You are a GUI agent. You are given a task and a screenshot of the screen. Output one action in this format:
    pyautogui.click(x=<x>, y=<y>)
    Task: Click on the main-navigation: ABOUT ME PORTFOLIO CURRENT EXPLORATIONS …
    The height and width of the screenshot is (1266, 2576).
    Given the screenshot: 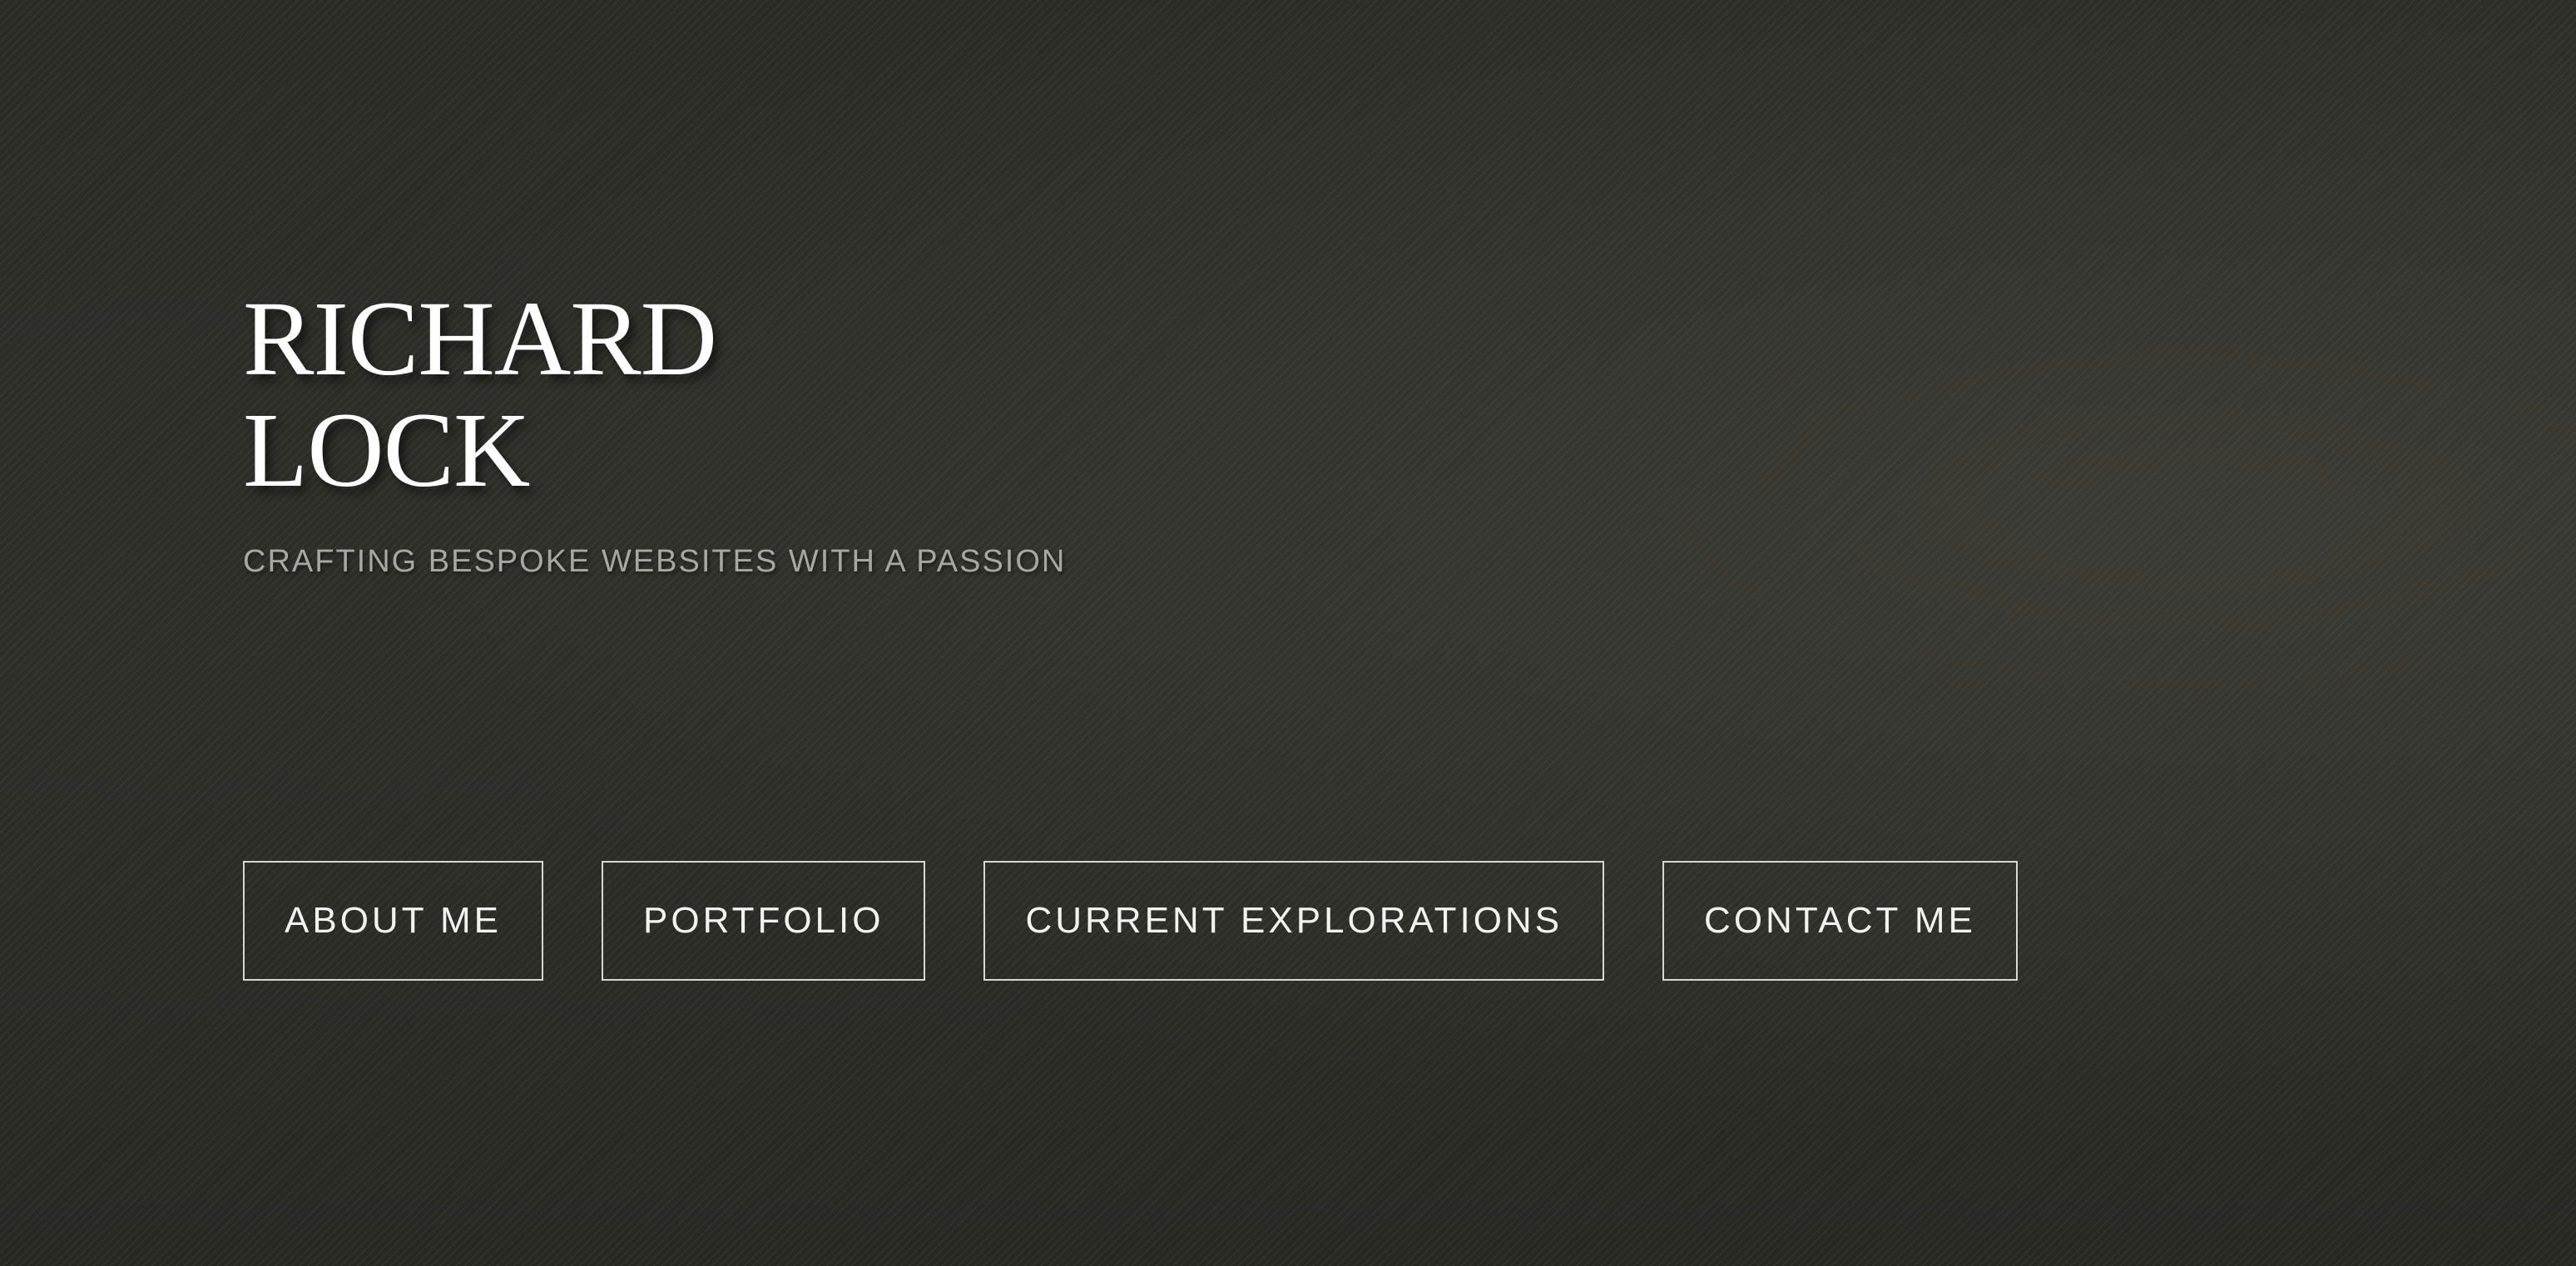 What is the action you would take?
    pyautogui.click(x=1130, y=921)
    